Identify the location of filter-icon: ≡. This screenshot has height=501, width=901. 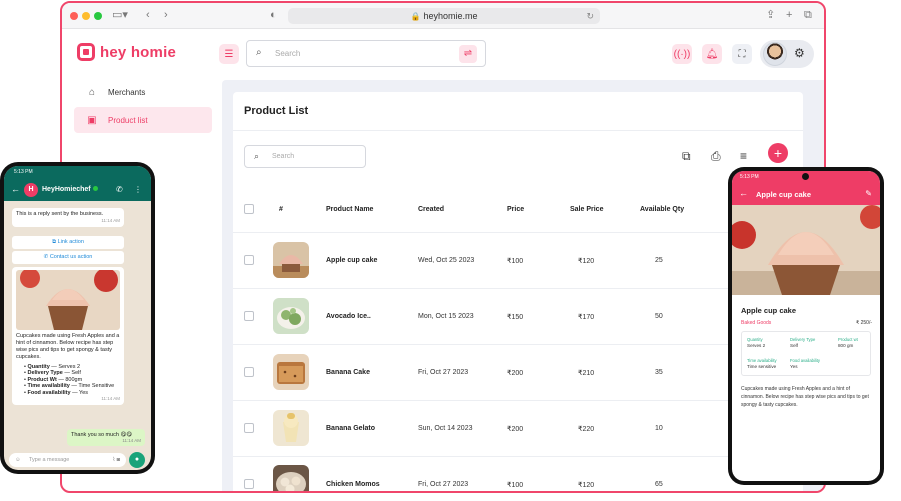
(743, 156).